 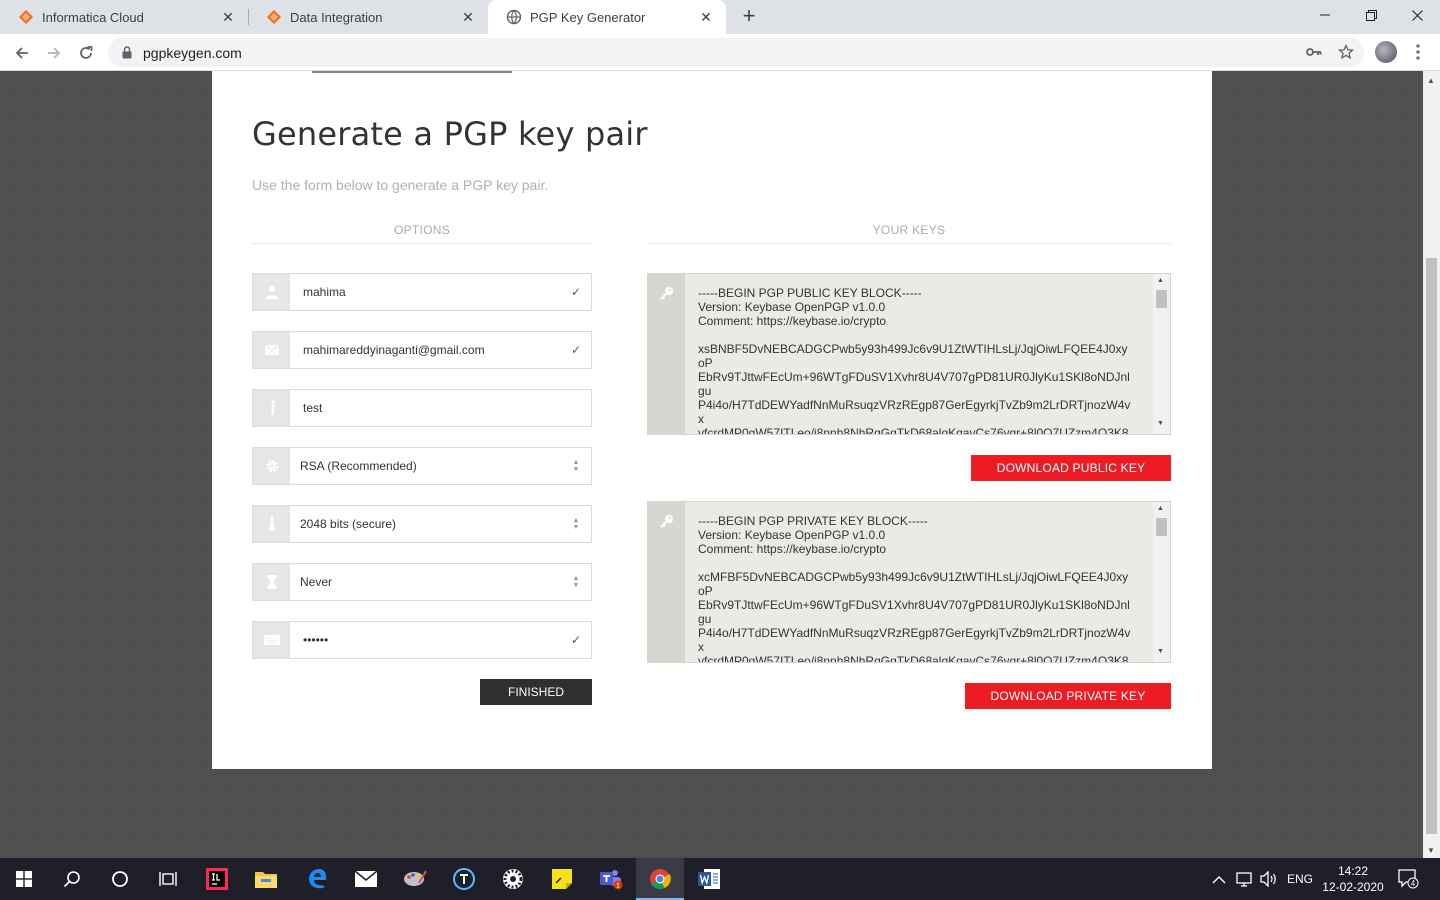 What do you see at coordinates (1386, 52) in the screenshot?
I see `profile-avatar` at bounding box center [1386, 52].